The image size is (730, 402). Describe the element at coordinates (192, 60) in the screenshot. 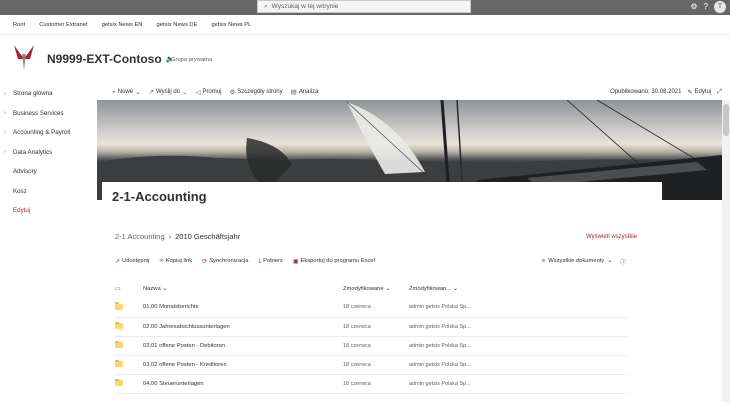

I see `group-label: Grupa prywatna` at that location.